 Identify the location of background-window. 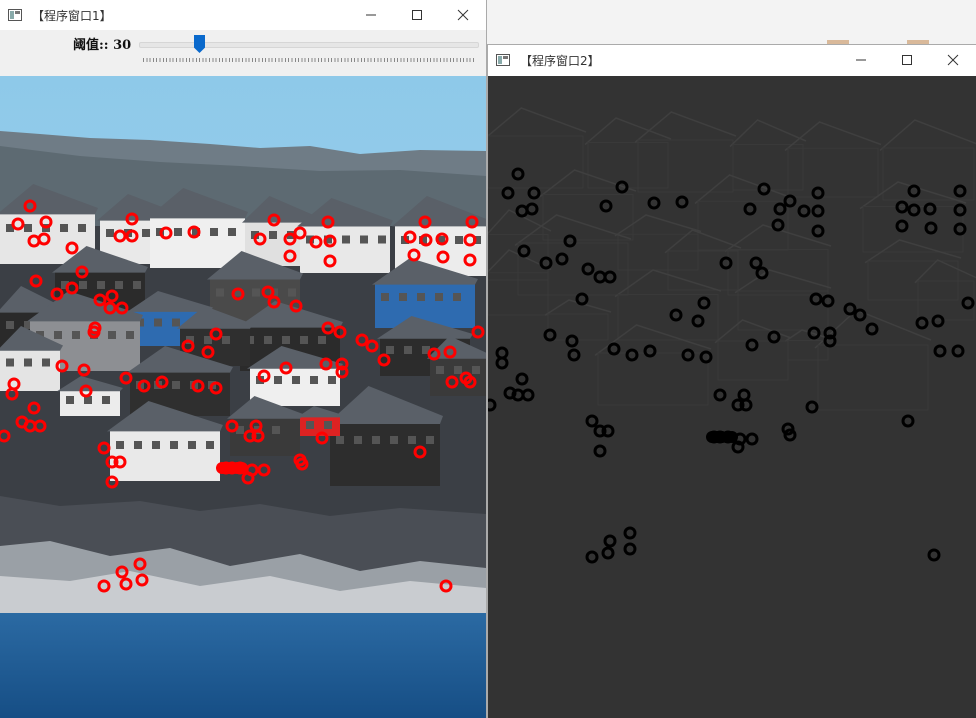
(731, 23).